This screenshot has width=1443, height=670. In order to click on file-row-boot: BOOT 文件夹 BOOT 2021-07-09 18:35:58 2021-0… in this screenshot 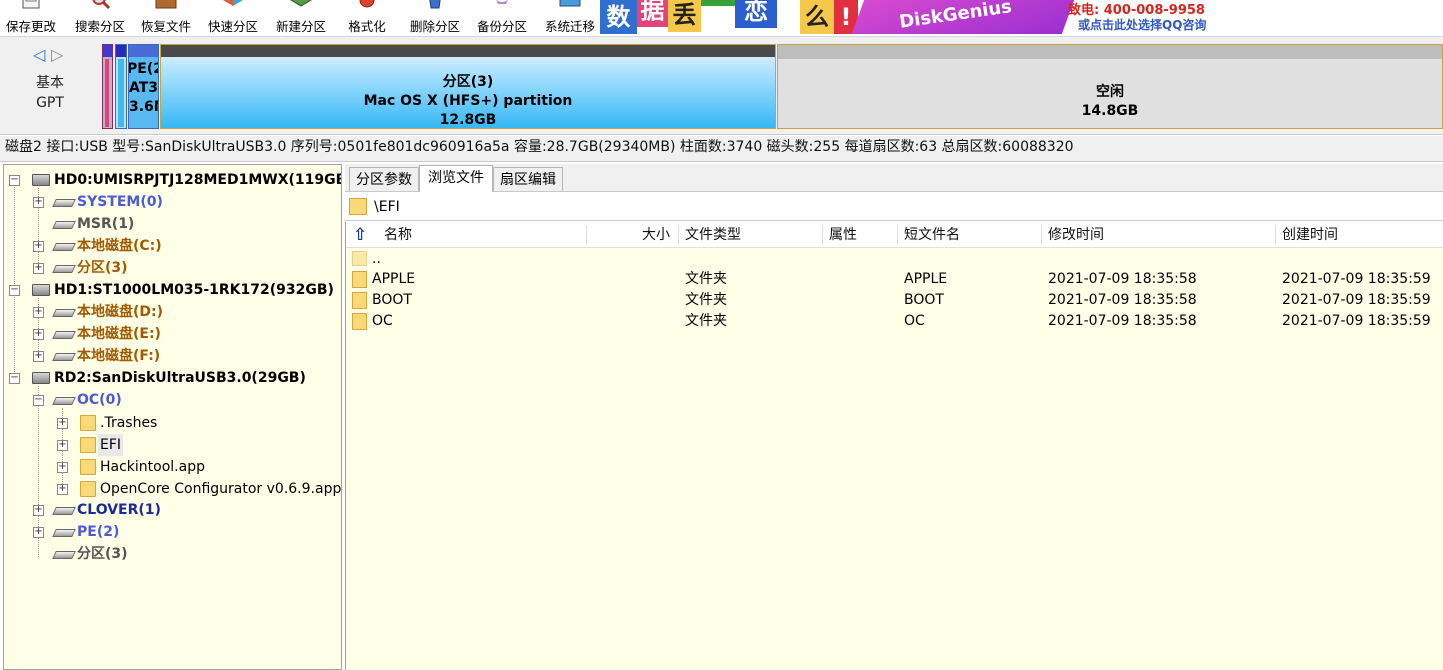, I will do `click(894, 300)`.